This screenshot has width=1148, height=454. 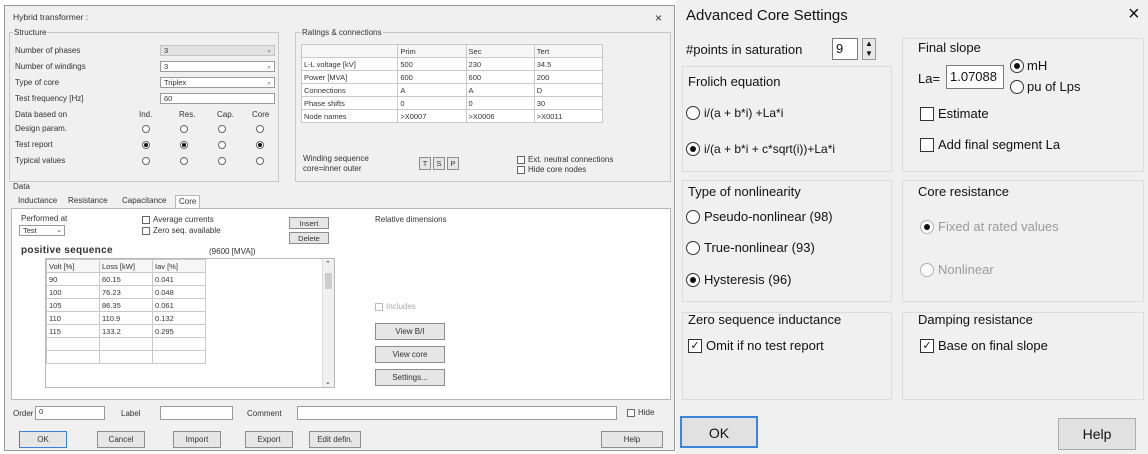 I want to click on ratings-cell: 200, so click(x=568, y=77).